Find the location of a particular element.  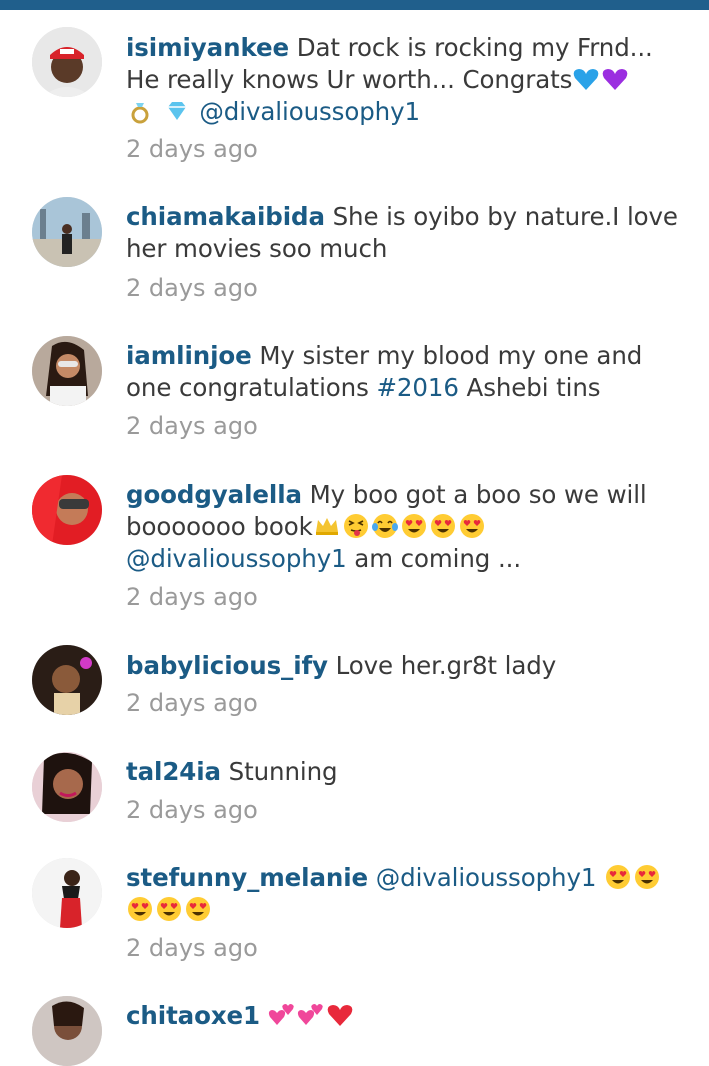

hashtag-link: #2016 is located at coordinates (417, 387).